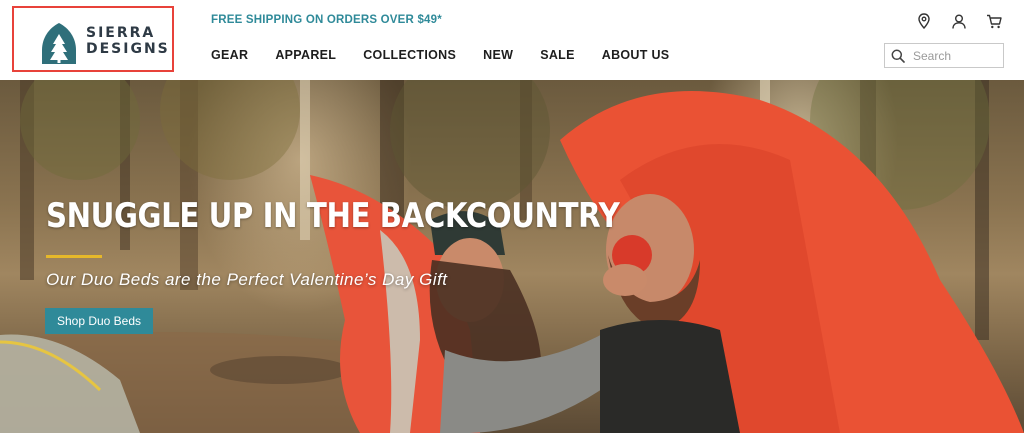  What do you see at coordinates (557, 55) in the screenshot?
I see `nav-item-sale: SALE` at bounding box center [557, 55].